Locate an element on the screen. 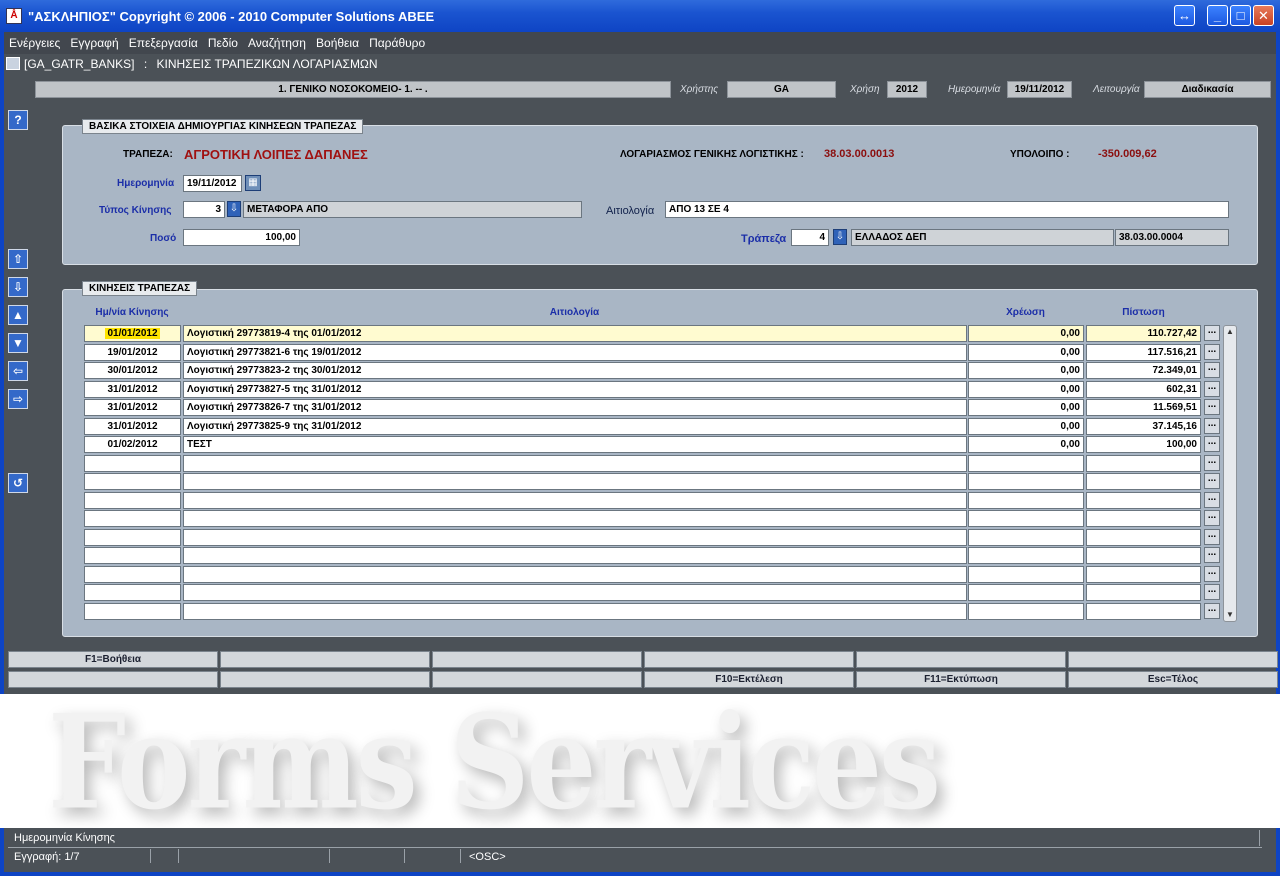  maximize-button: □ is located at coordinates (1240, 15).